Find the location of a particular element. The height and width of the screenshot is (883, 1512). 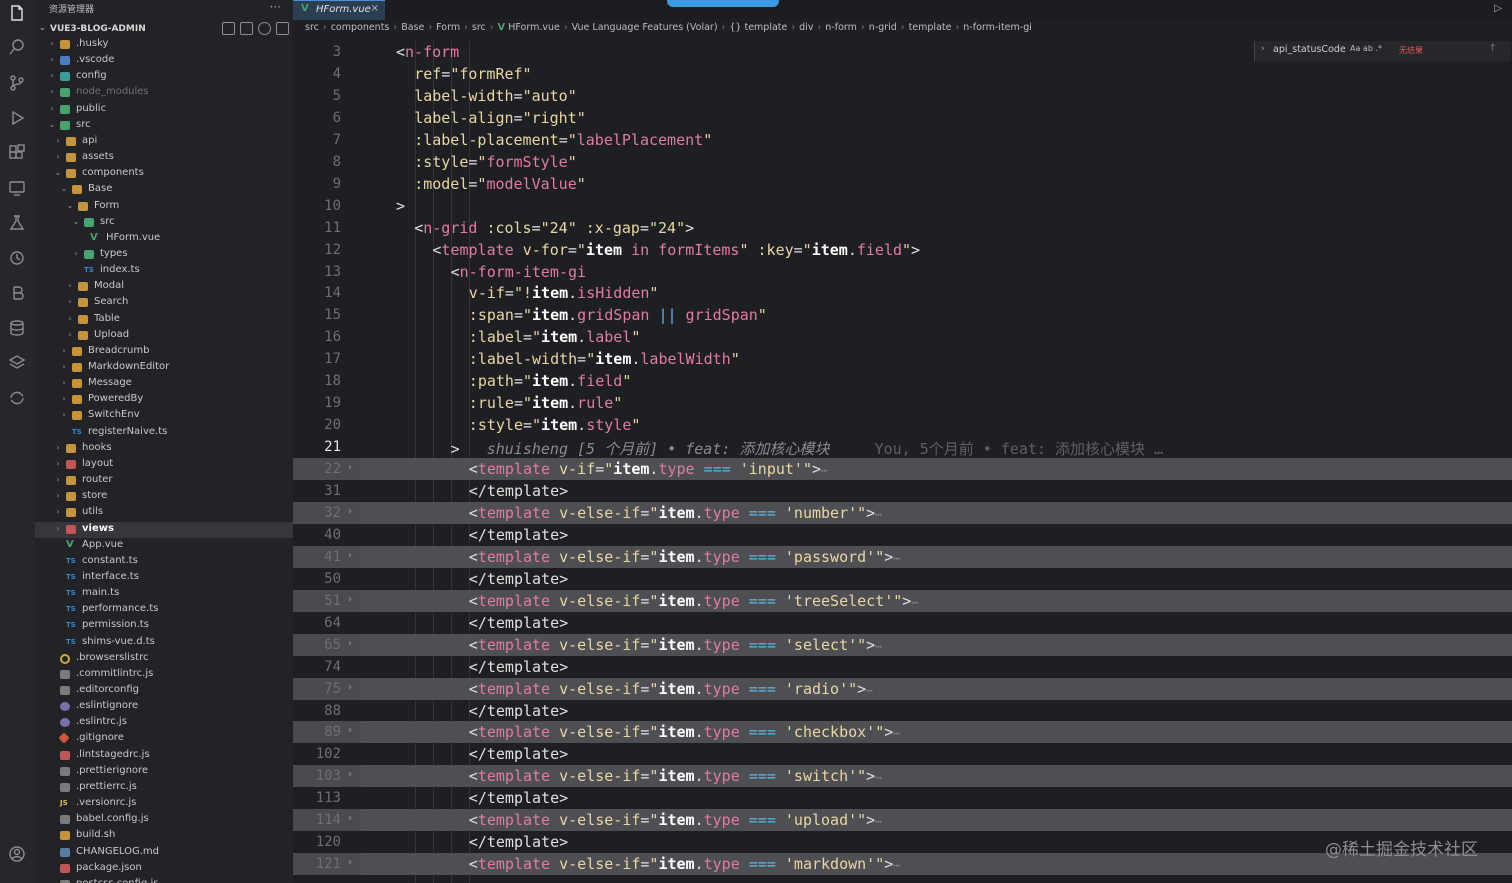

testing-icon is located at coordinates (17, 223).